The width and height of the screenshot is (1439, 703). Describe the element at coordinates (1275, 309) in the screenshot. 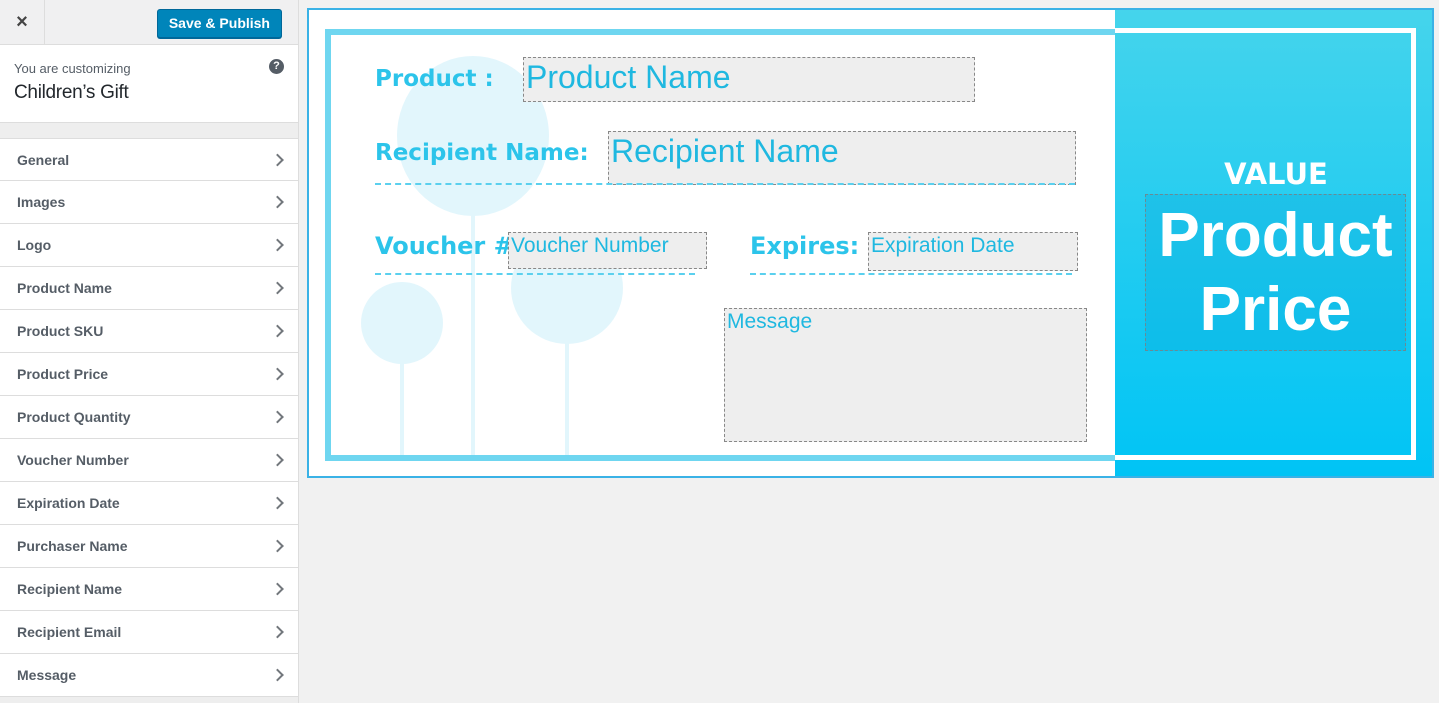

I see `price-line-2: Price` at that location.